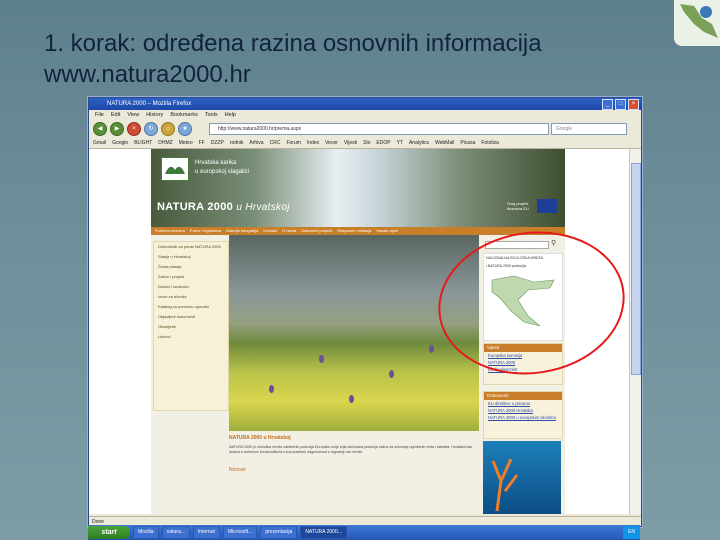 This screenshot has width=720, height=540. Describe the element at coordinates (168, 129) in the screenshot. I see `home-icon: ⌂` at that location.